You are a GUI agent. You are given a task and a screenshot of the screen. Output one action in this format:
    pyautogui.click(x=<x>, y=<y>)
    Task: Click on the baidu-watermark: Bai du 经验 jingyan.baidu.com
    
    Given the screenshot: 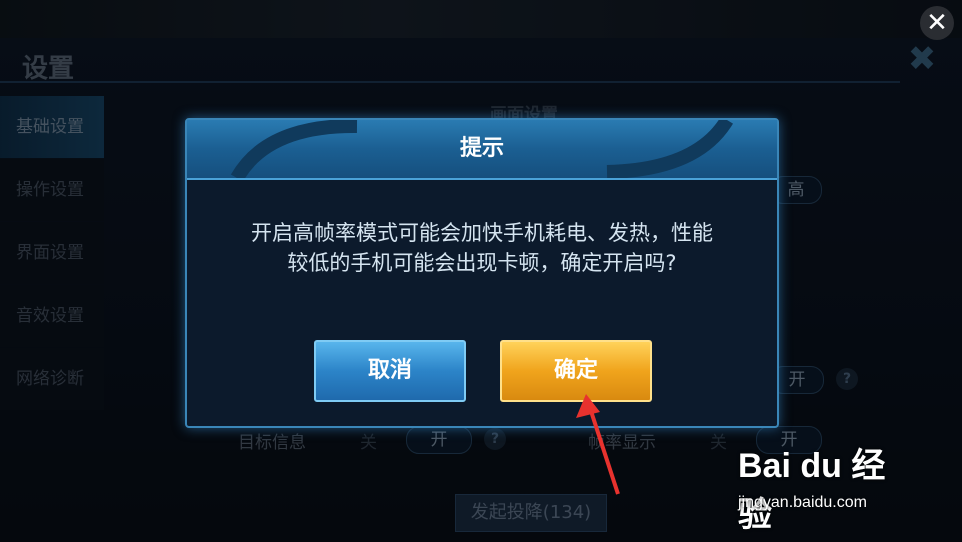 What is the action you would take?
    pyautogui.click(x=828, y=486)
    